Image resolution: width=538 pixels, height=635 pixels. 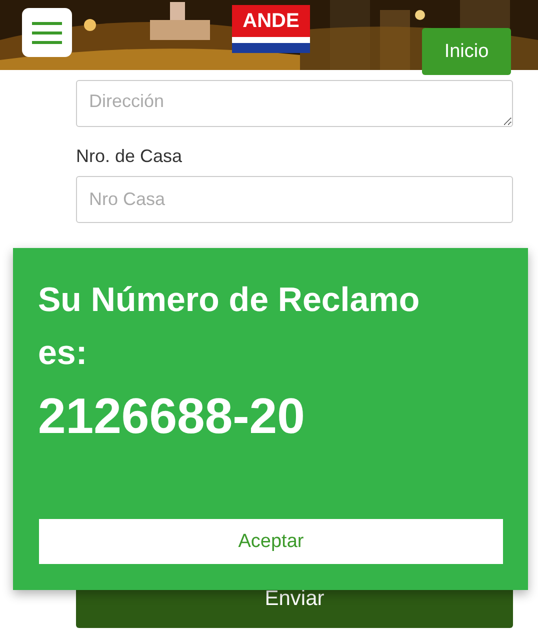 What do you see at coordinates (271, 541) in the screenshot?
I see `accept-button: Aceptar` at bounding box center [271, 541].